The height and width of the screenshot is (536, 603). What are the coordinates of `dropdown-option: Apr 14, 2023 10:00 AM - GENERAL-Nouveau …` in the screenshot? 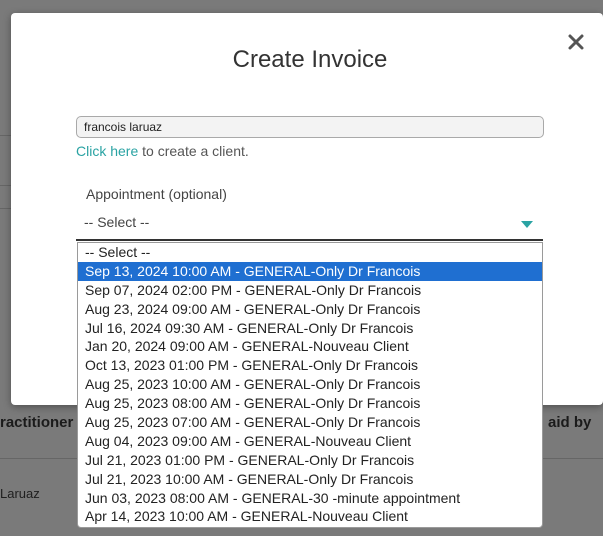 It's located at (310, 516).